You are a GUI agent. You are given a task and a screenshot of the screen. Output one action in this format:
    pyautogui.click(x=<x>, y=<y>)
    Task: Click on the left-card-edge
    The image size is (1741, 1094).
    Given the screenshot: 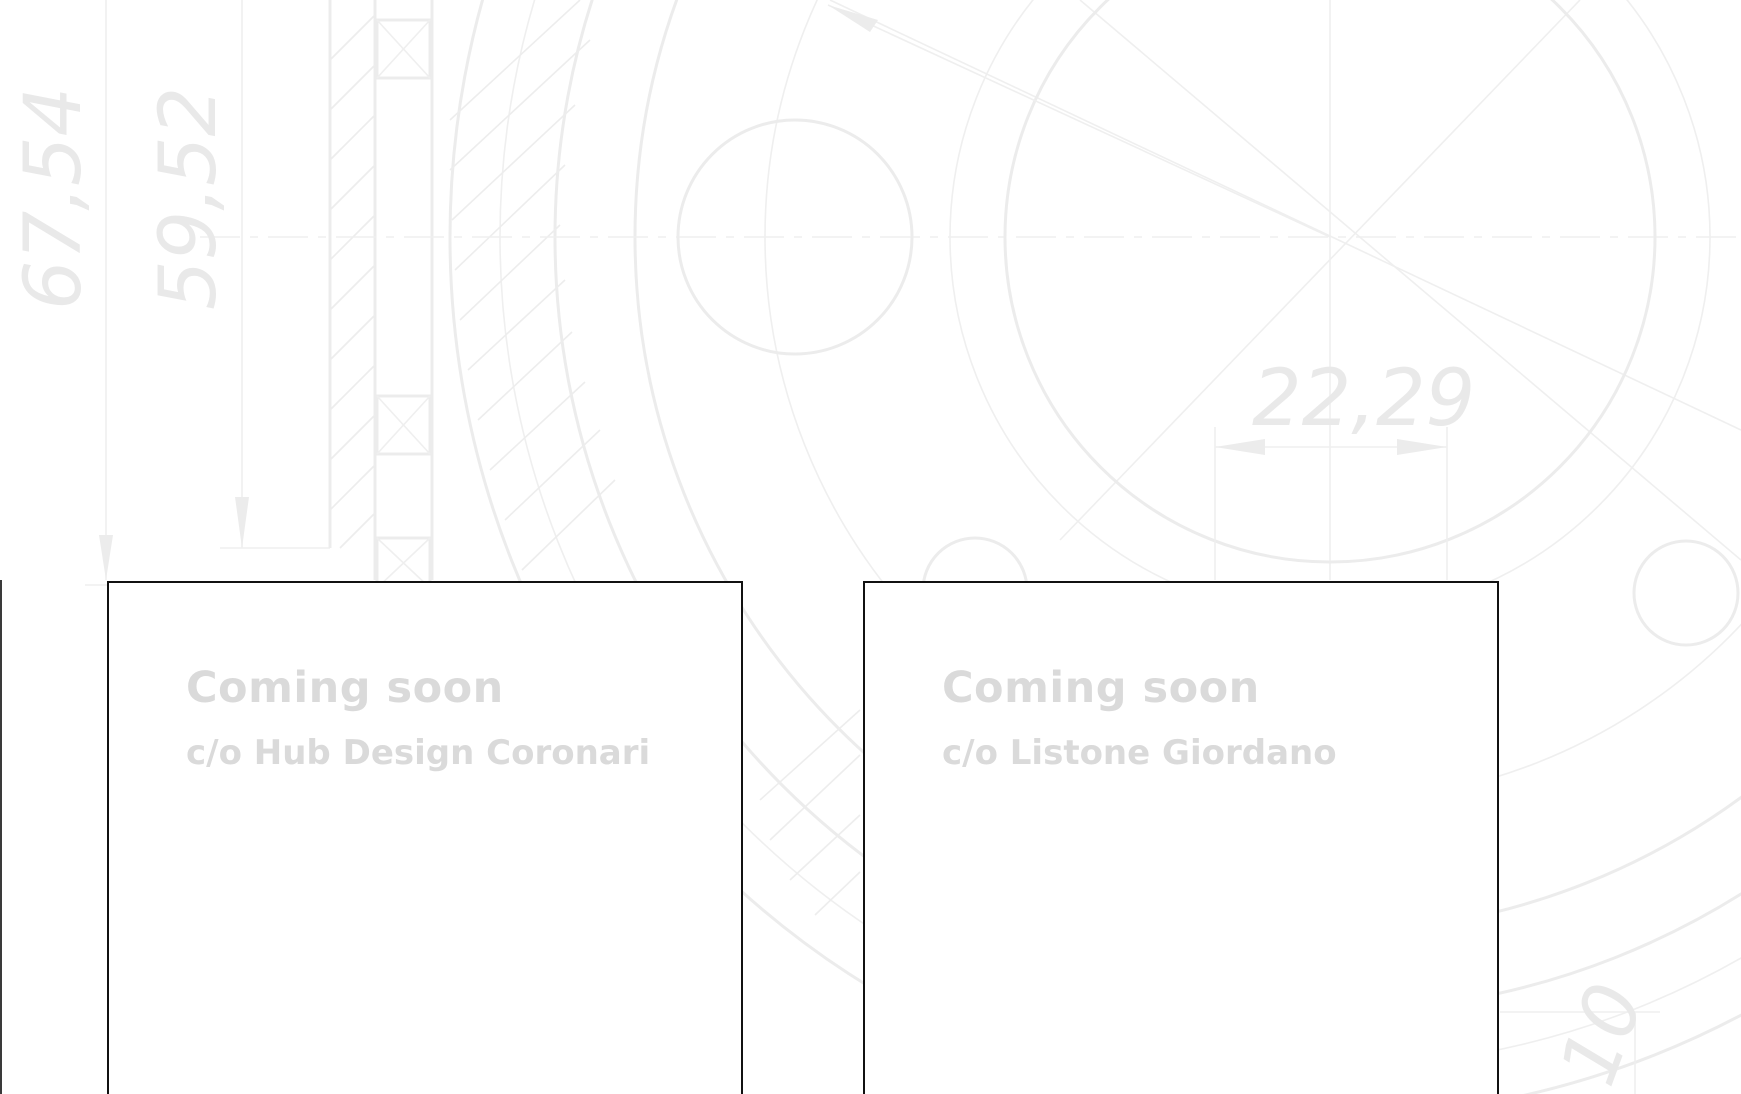 What is the action you would take?
    pyautogui.click(x=1, y=837)
    